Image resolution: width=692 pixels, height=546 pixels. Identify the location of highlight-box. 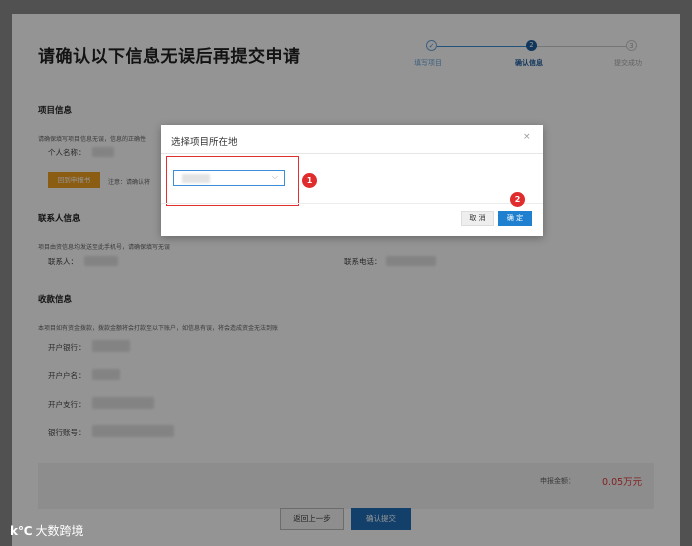
(232, 181).